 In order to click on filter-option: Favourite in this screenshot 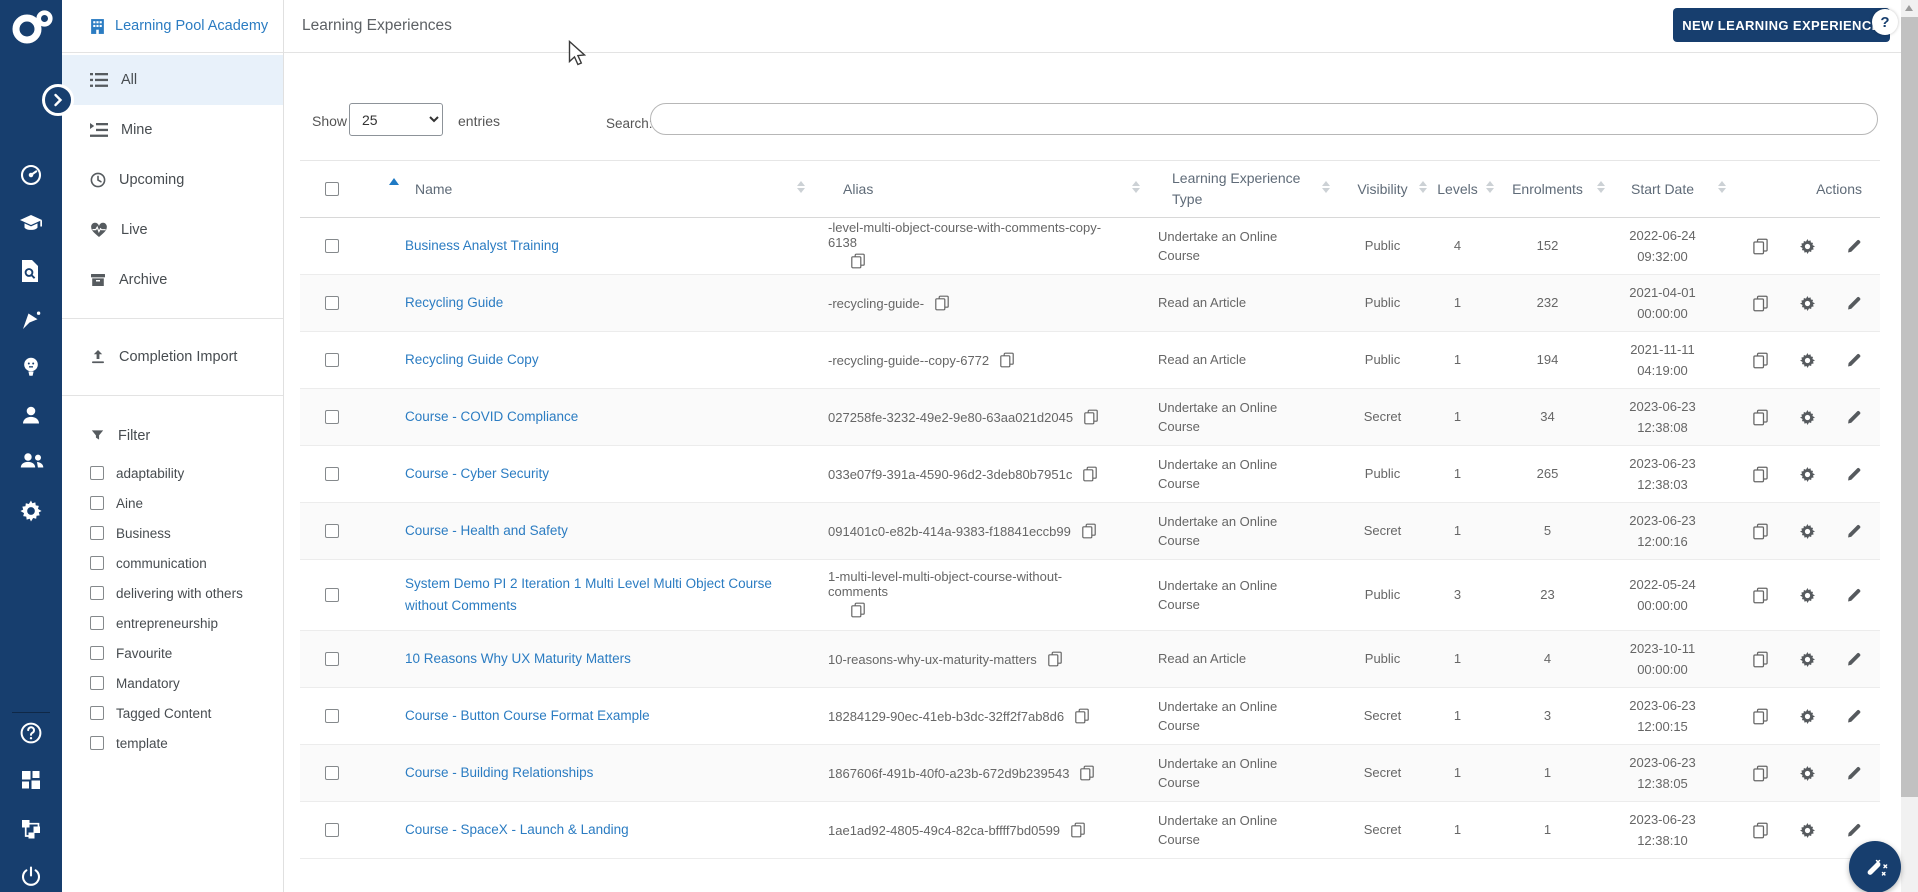, I will do `click(172, 653)`.